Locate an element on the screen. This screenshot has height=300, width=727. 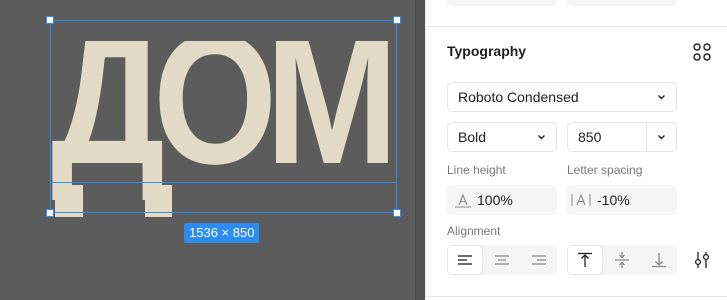
font-family-select: Roboto Condensed is located at coordinates (562, 97).